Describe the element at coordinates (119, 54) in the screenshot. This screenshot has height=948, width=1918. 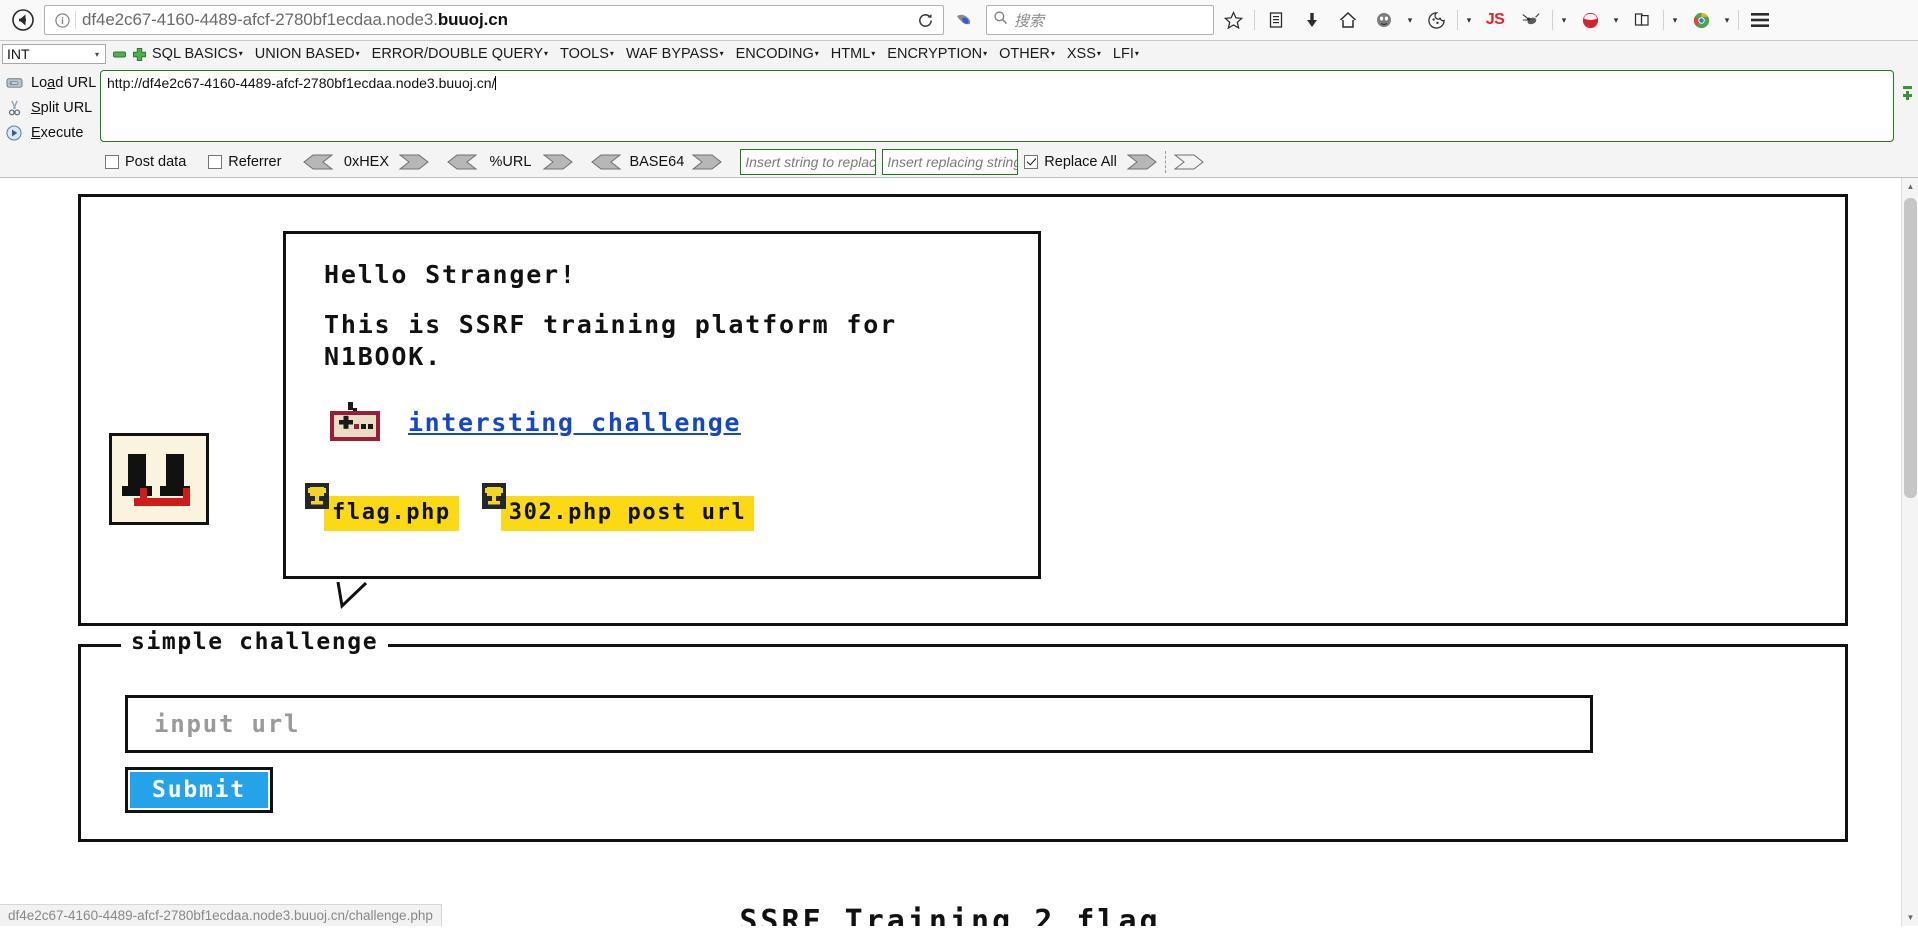
I see `remove-tab-icon` at that location.